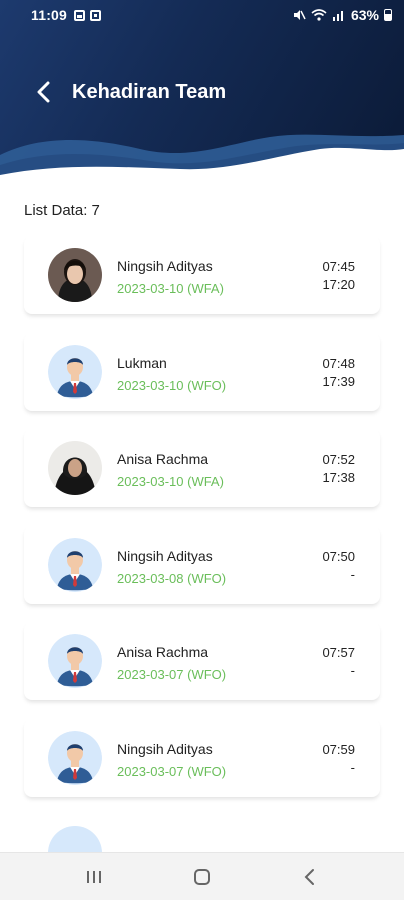 The image size is (404, 900). I want to click on attendance-card: Anisa Rachma 2023-03-07 (WFO) 07:57 -, so click(202, 661).